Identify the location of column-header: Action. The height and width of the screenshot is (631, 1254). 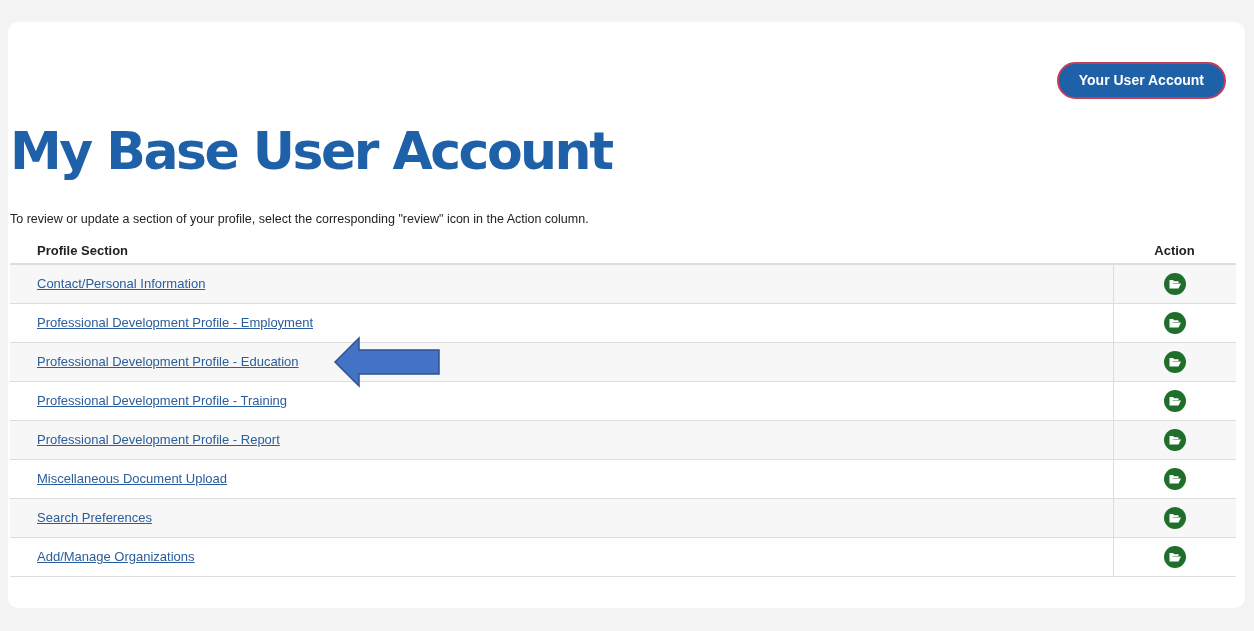
(1174, 250).